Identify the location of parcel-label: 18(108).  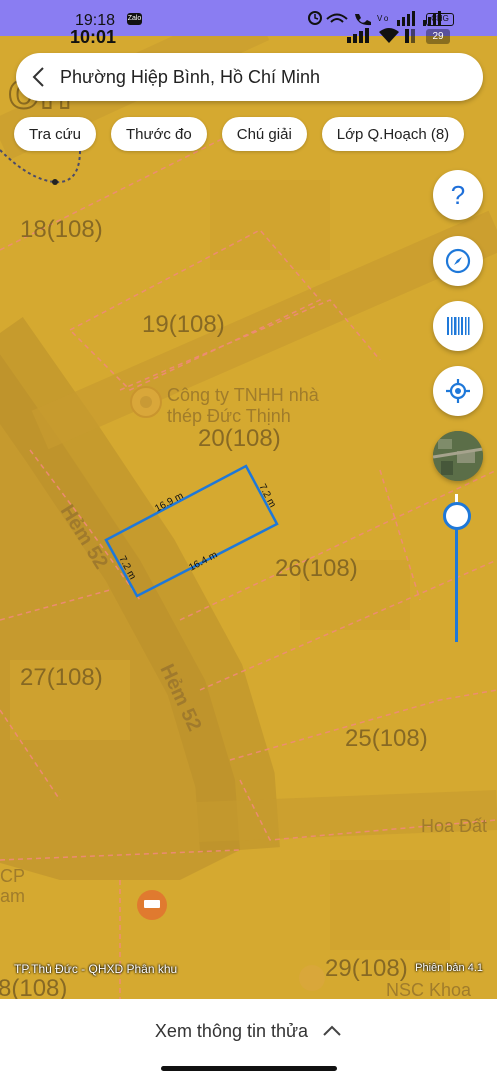
(61, 229).